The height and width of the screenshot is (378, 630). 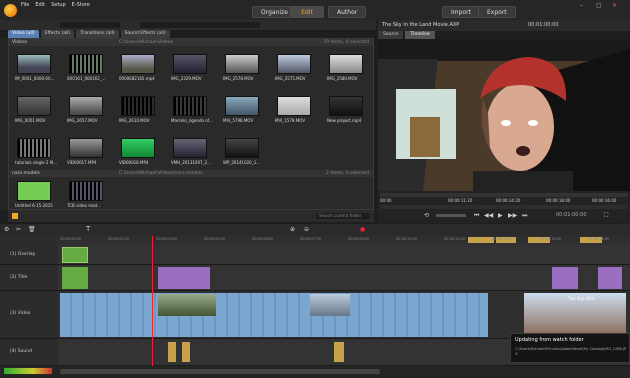 I want to click on media-caption: VID00018.MP4, so click(x=134, y=162).